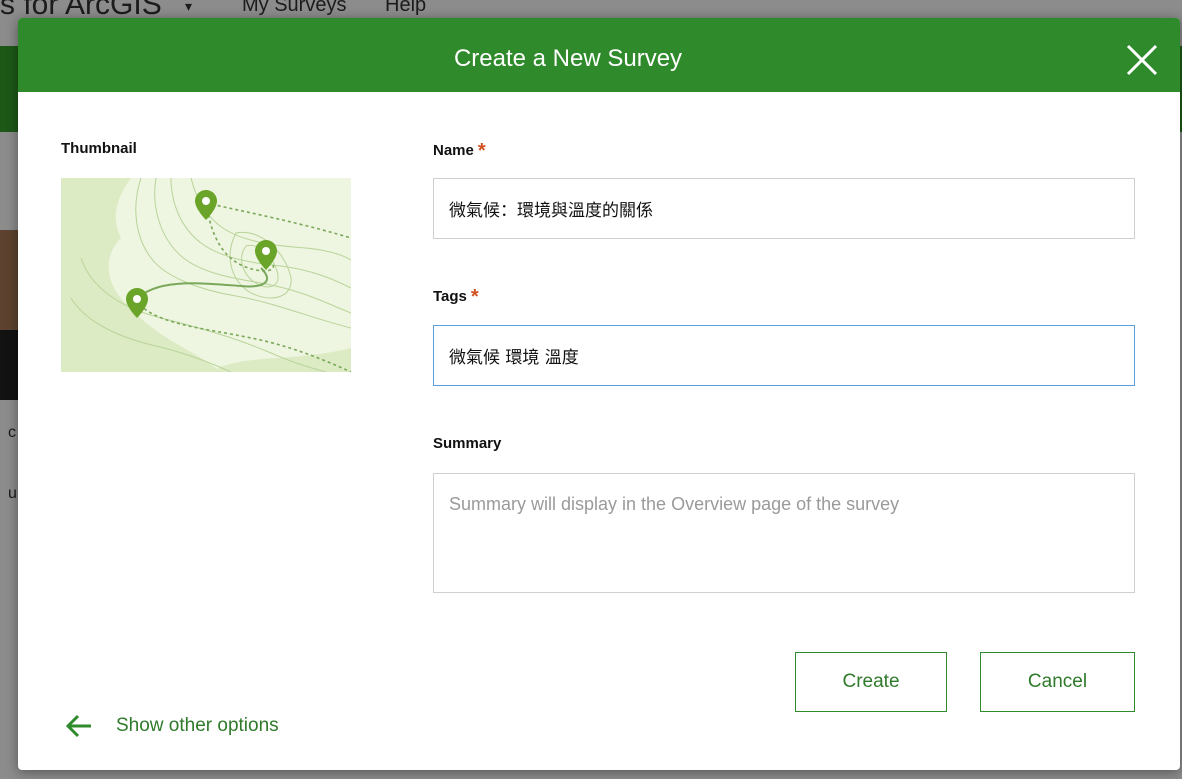 The image size is (1182, 779). What do you see at coordinates (99, 148) in the screenshot?
I see `thumbnail-label: Thumbnail` at bounding box center [99, 148].